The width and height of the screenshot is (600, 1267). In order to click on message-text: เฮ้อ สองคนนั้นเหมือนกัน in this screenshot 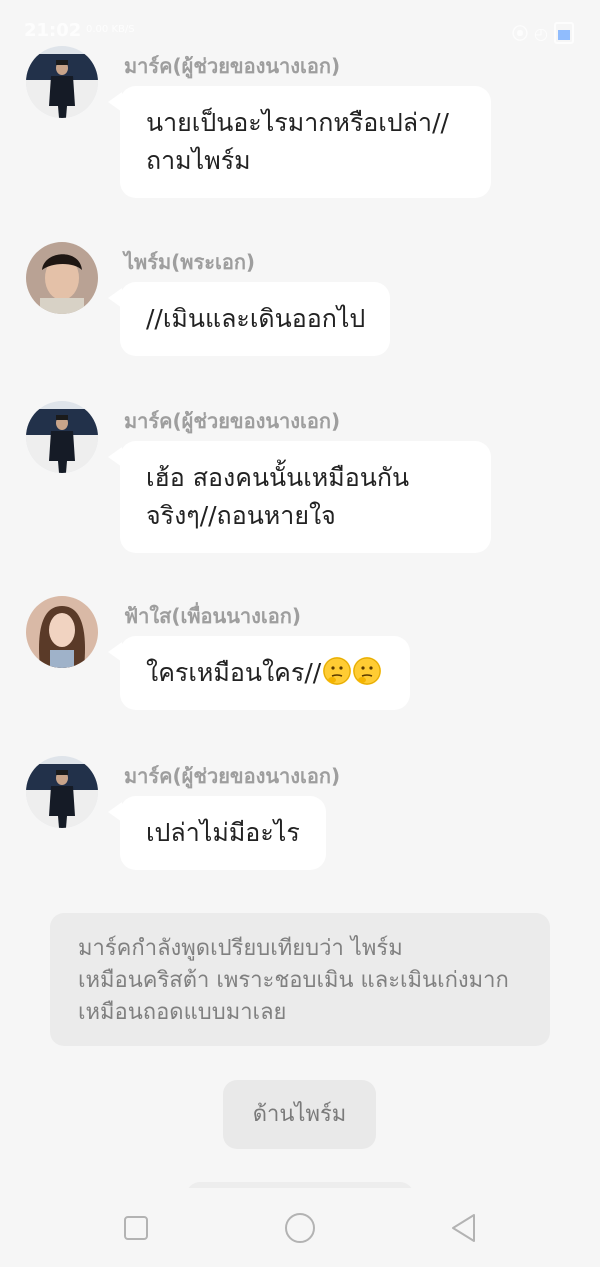, I will do `click(278, 477)`.